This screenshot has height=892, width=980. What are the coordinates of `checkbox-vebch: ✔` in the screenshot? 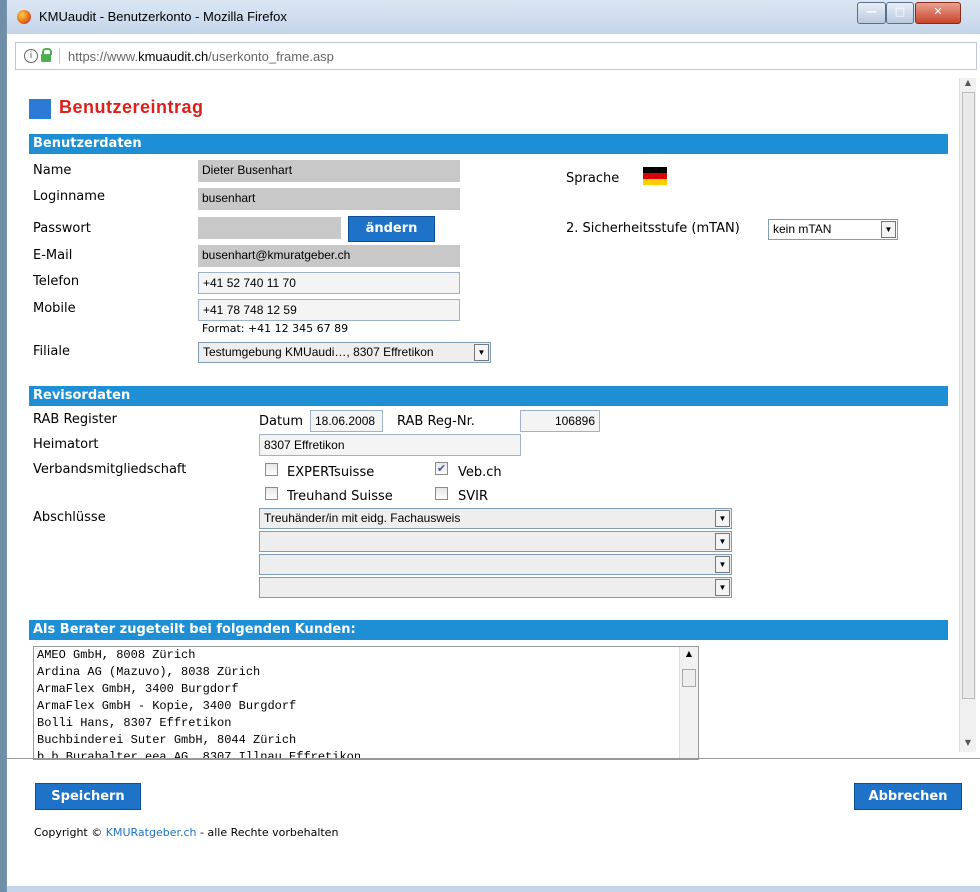 It's located at (441, 468).